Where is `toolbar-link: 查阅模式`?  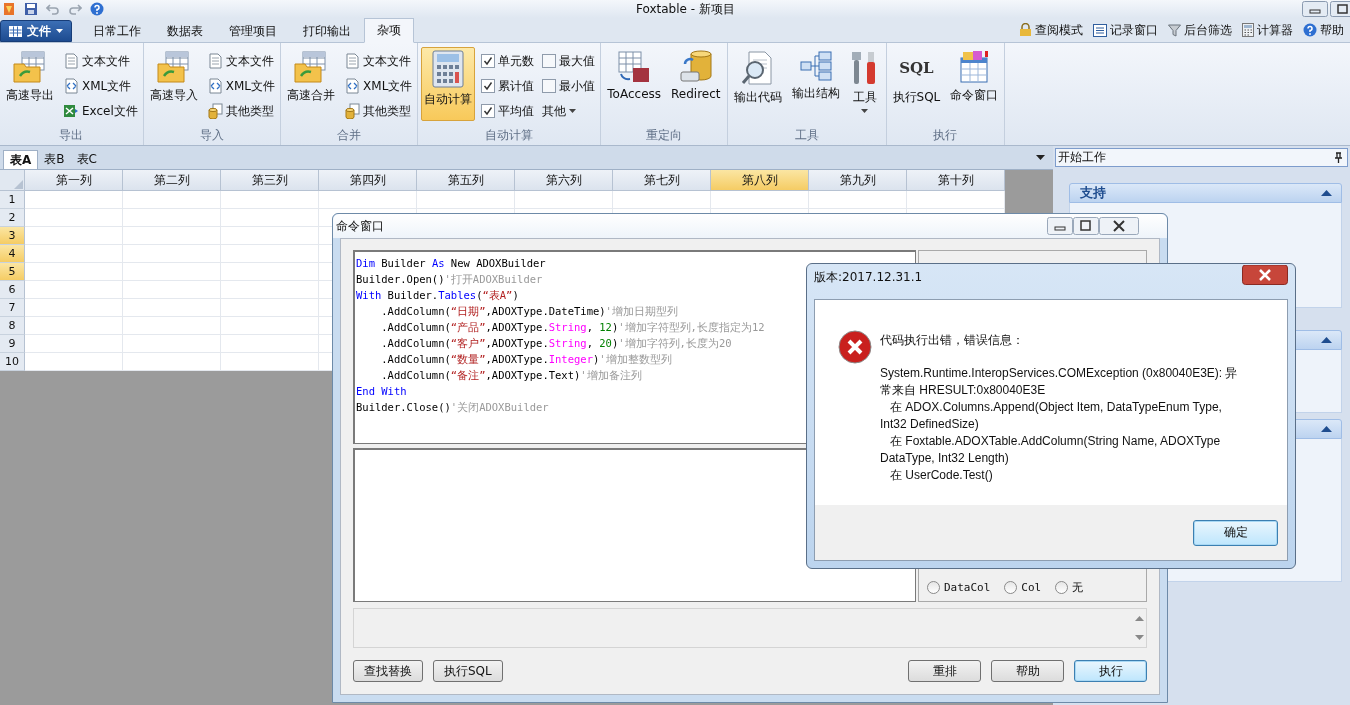 toolbar-link: 查阅模式 is located at coordinates (1051, 30).